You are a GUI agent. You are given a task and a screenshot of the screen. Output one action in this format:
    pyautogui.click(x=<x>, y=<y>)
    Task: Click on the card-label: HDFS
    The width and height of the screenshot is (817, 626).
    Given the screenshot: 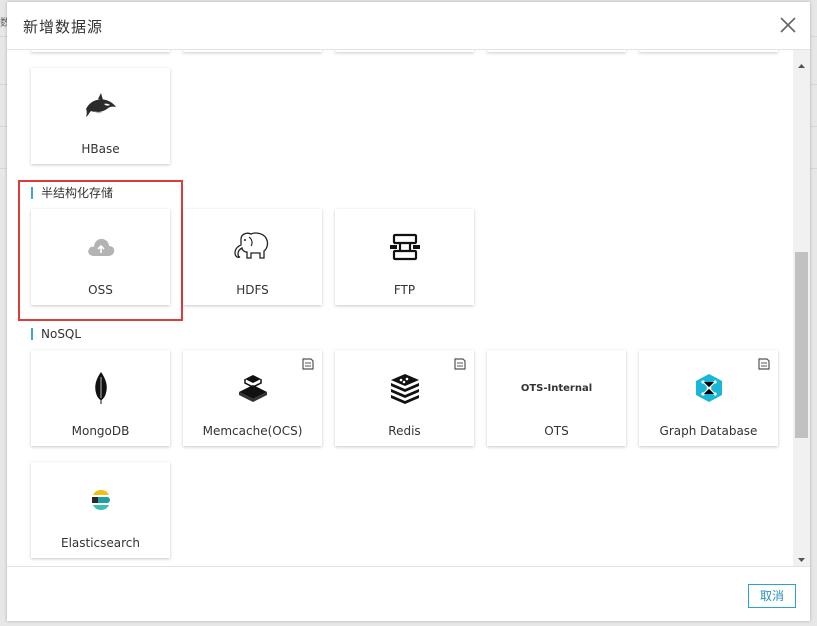 What is the action you would take?
    pyautogui.click(x=252, y=290)
    